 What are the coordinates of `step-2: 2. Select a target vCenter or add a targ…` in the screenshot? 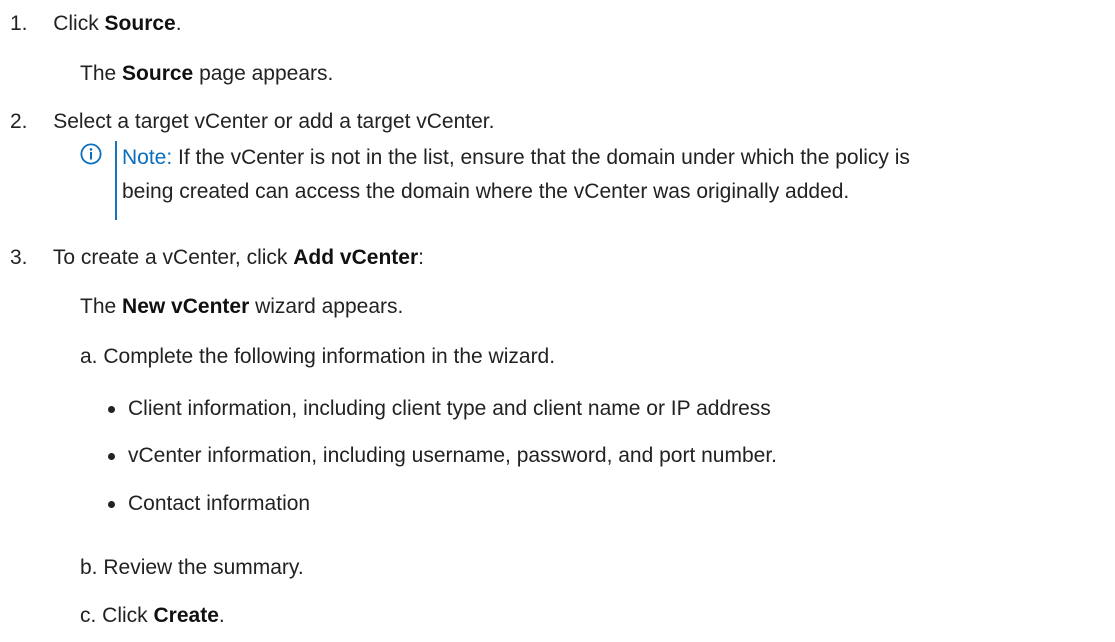 It's located at (252, 122).